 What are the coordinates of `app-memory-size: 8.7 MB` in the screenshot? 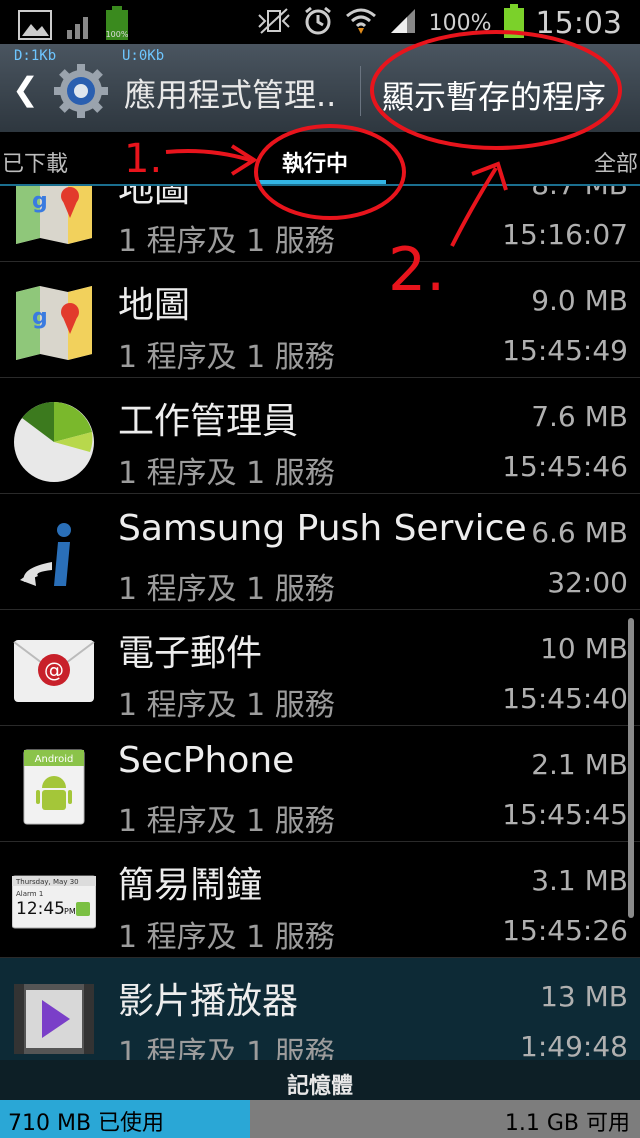 It's located at (579, 193).